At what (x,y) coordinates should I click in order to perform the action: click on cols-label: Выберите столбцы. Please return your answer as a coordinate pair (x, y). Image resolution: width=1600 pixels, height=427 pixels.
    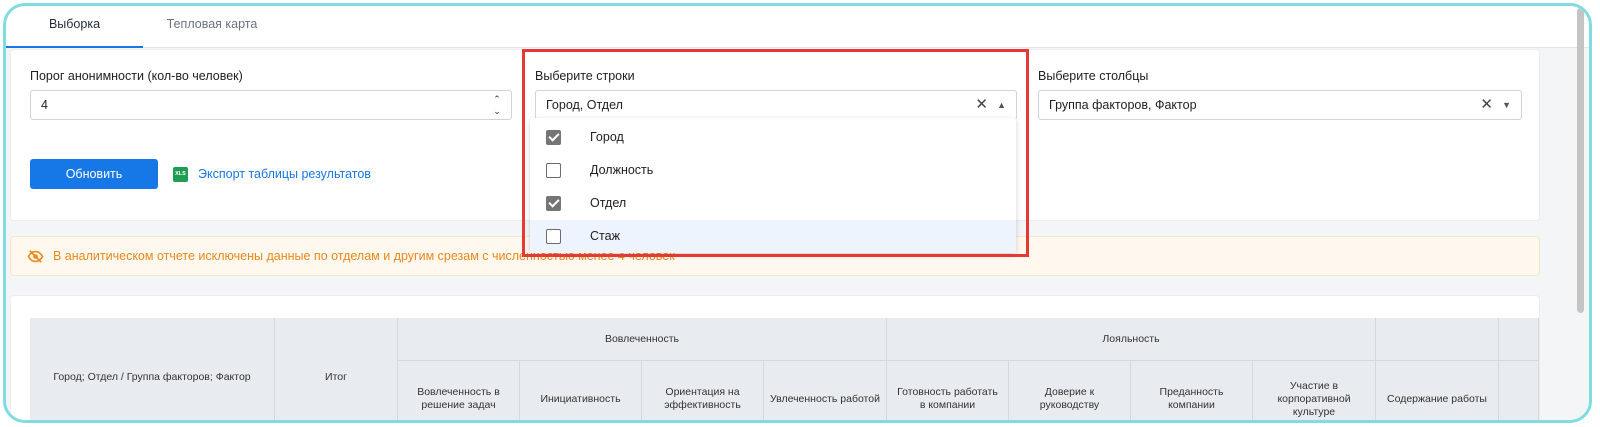
    Looking at the image, I should click on (1093, 76).